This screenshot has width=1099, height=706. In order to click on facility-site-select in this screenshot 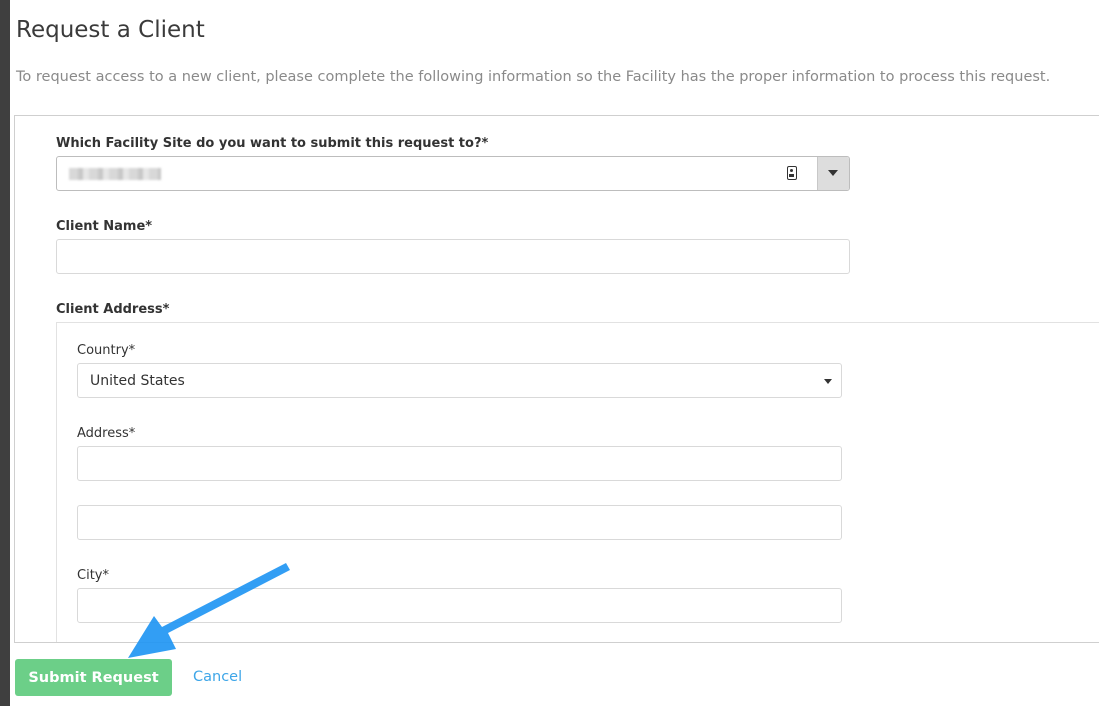, I will do `click(453, 173)`.